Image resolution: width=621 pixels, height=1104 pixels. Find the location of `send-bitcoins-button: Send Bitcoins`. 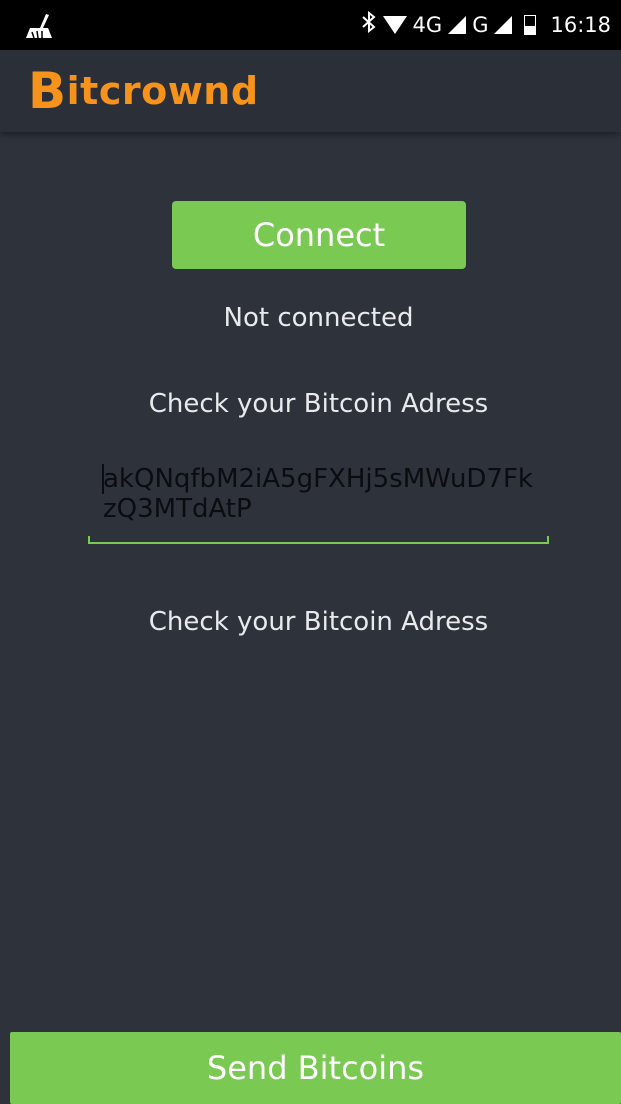

send-bitcoins-button: Send Bitcoins is located at coordinates (315, 1068).